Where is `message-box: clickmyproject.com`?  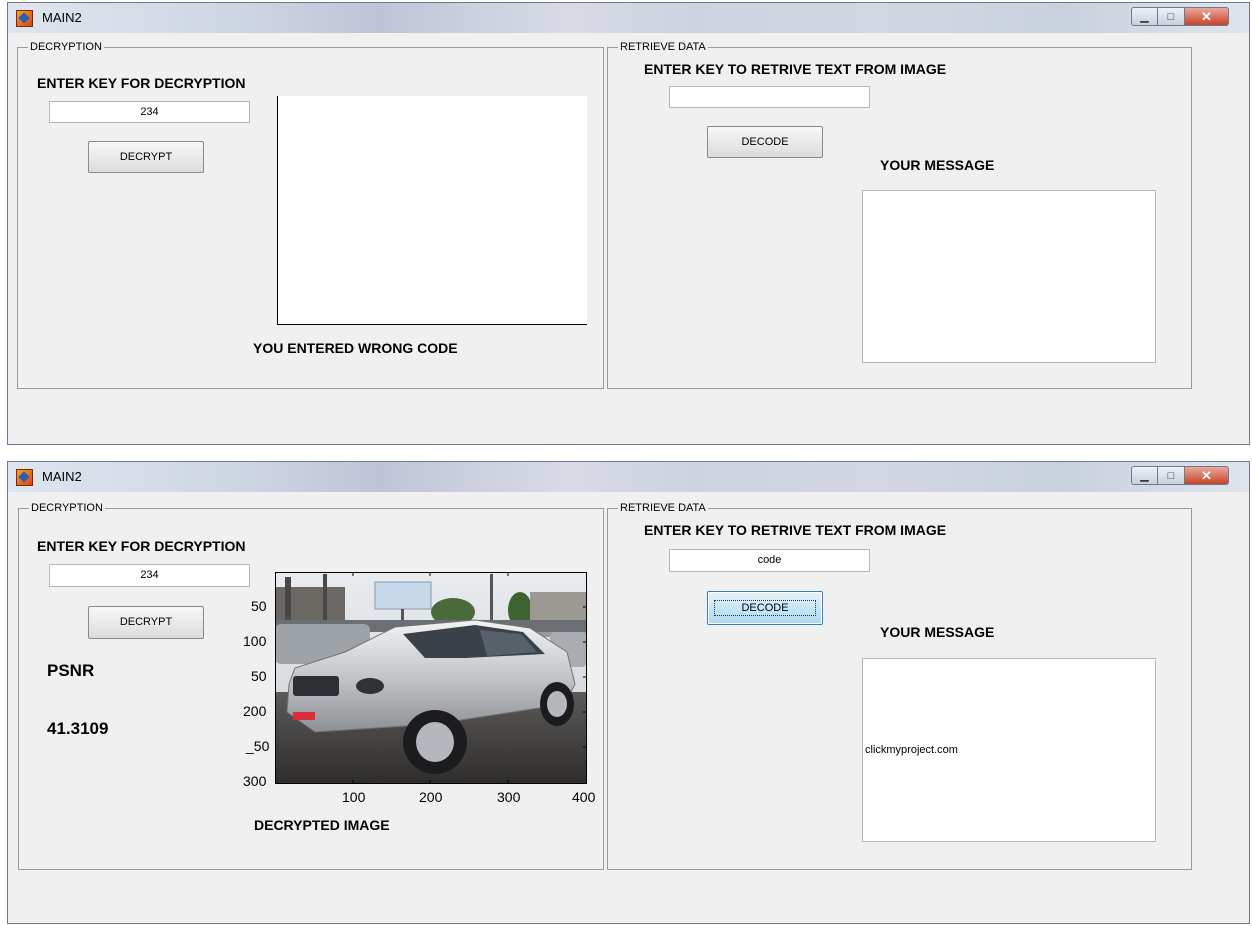 message-box: clickmyproject.com is located at coordinates (1009, 750).